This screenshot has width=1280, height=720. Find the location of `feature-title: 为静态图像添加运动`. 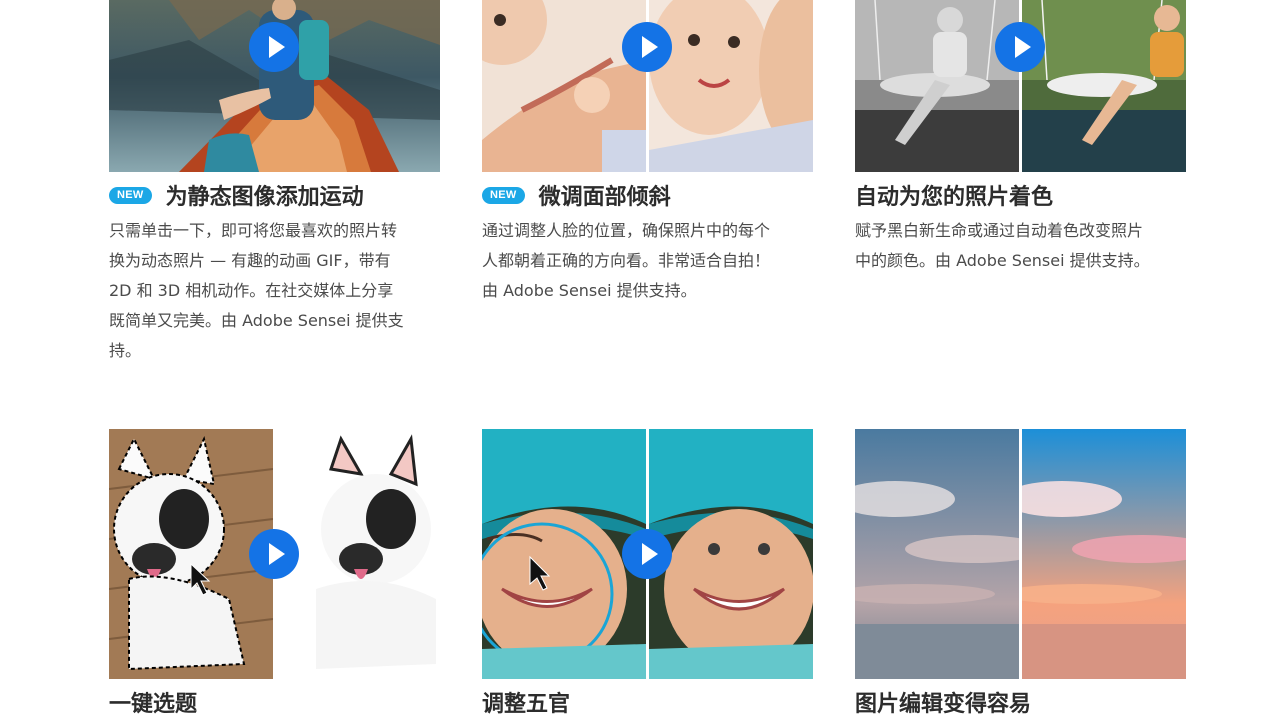

feature-title: 为静态图像添加运动 is located at coordinates (264, 197).